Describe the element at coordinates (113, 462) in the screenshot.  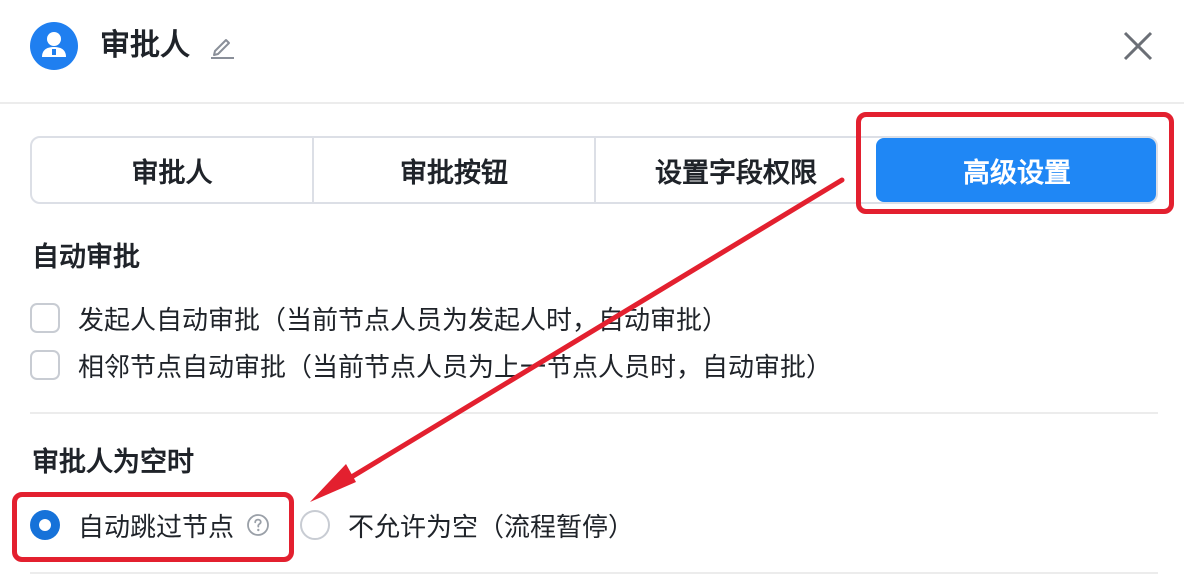
I see `empty-approver-title: 审批人为空时` at that location.